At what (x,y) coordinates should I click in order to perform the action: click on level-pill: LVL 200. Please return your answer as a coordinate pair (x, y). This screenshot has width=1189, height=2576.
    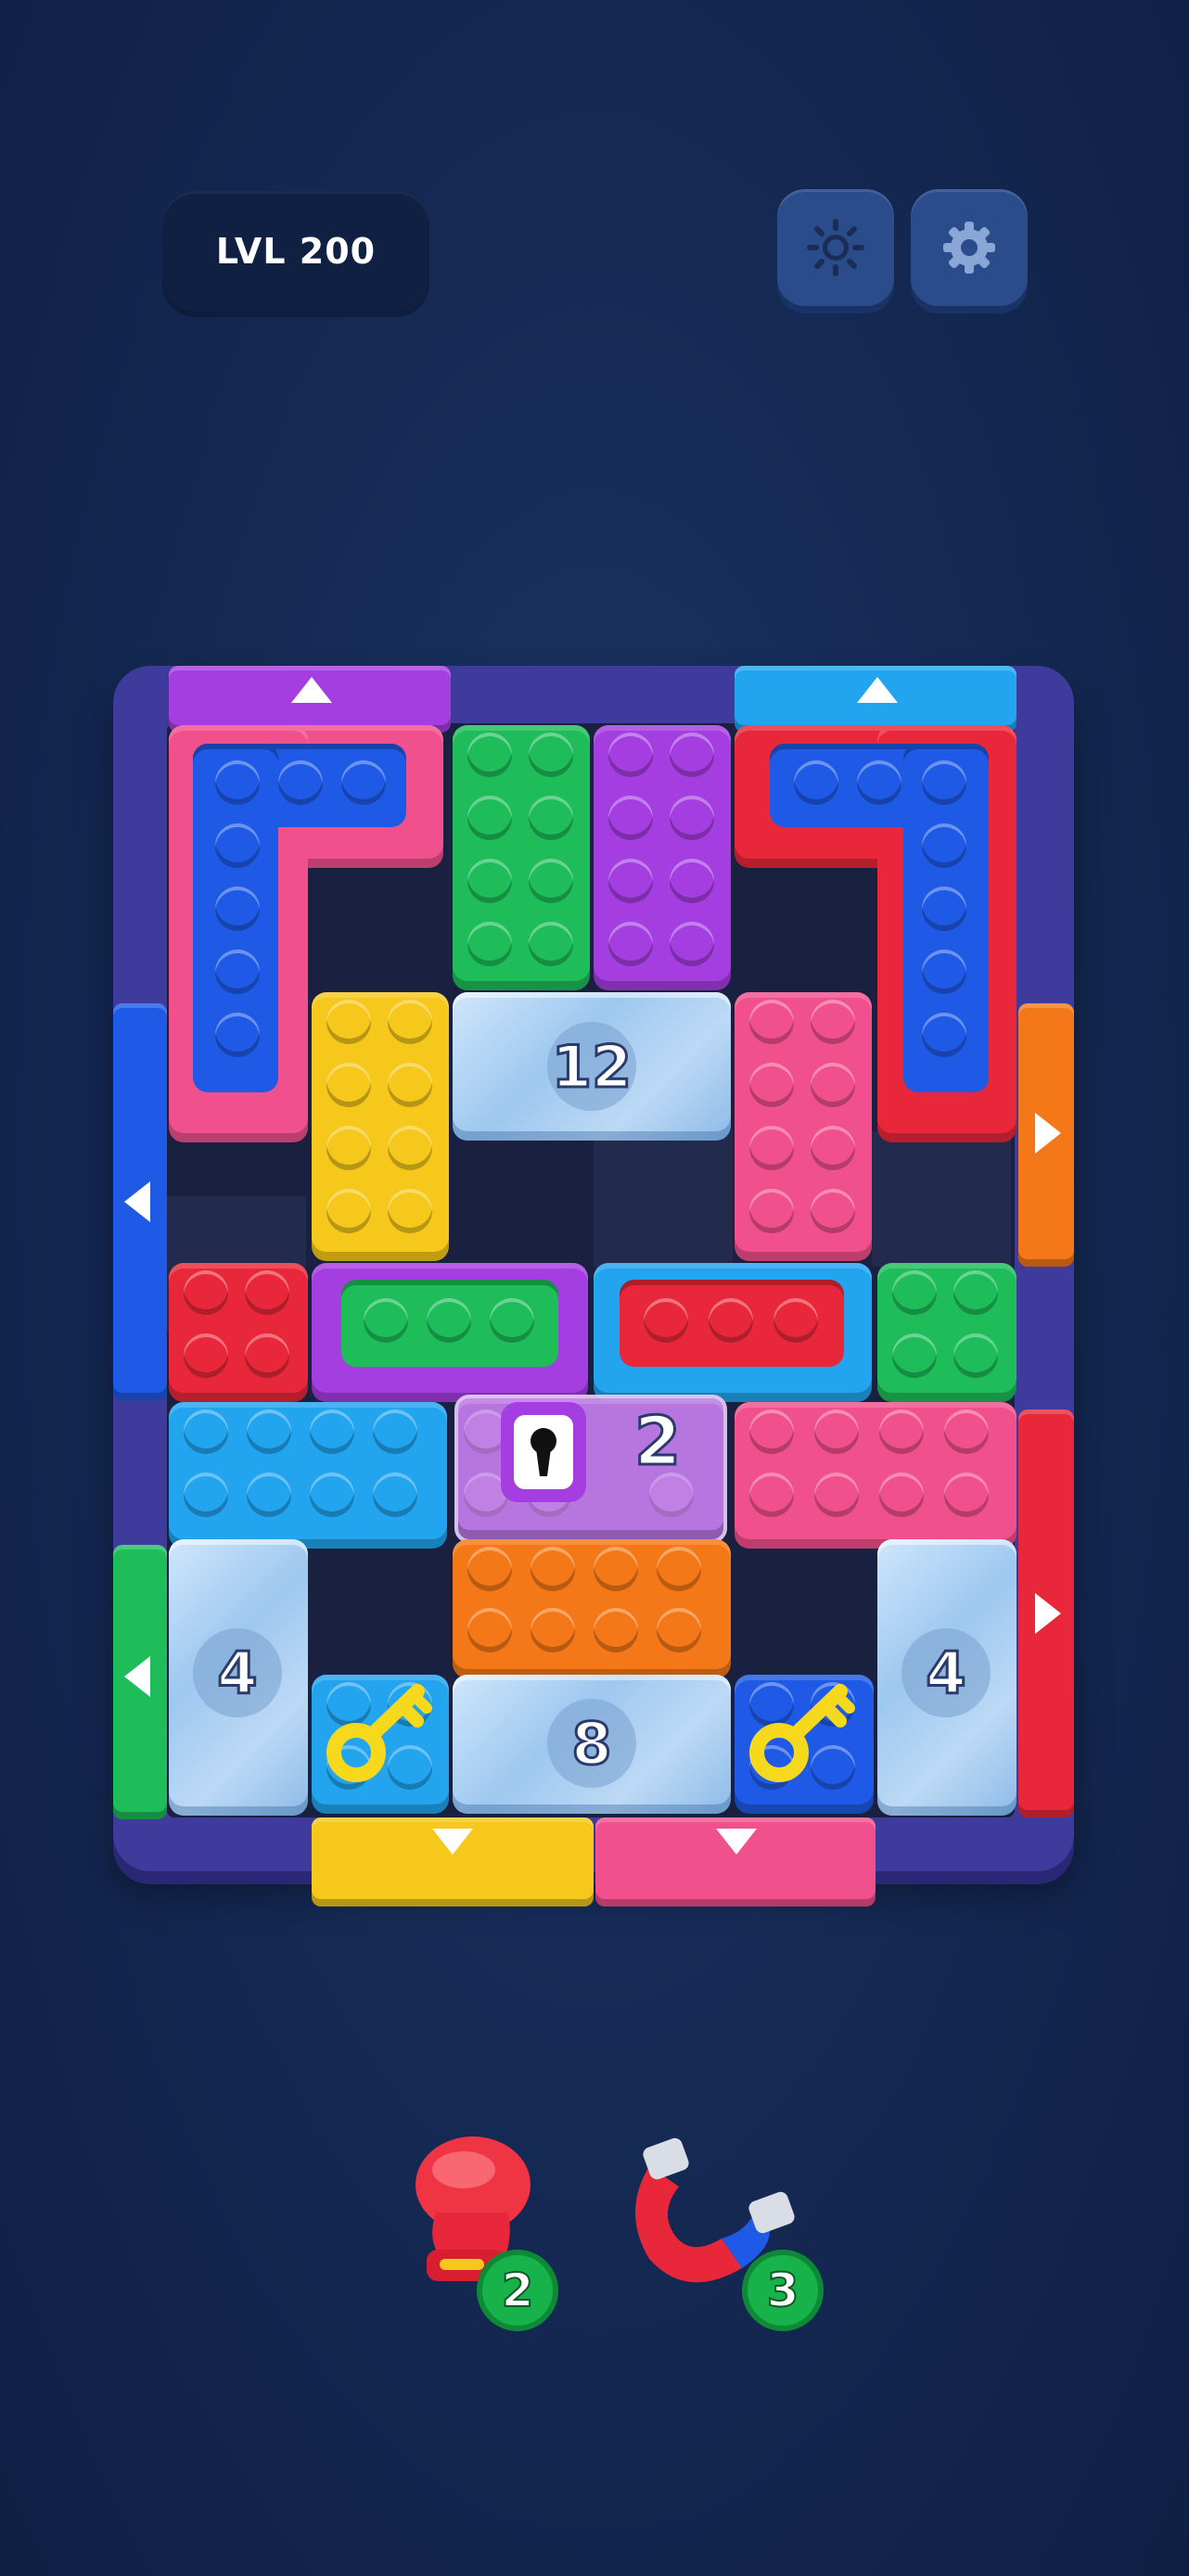
    Looking at the image, I should click on (295, 251).